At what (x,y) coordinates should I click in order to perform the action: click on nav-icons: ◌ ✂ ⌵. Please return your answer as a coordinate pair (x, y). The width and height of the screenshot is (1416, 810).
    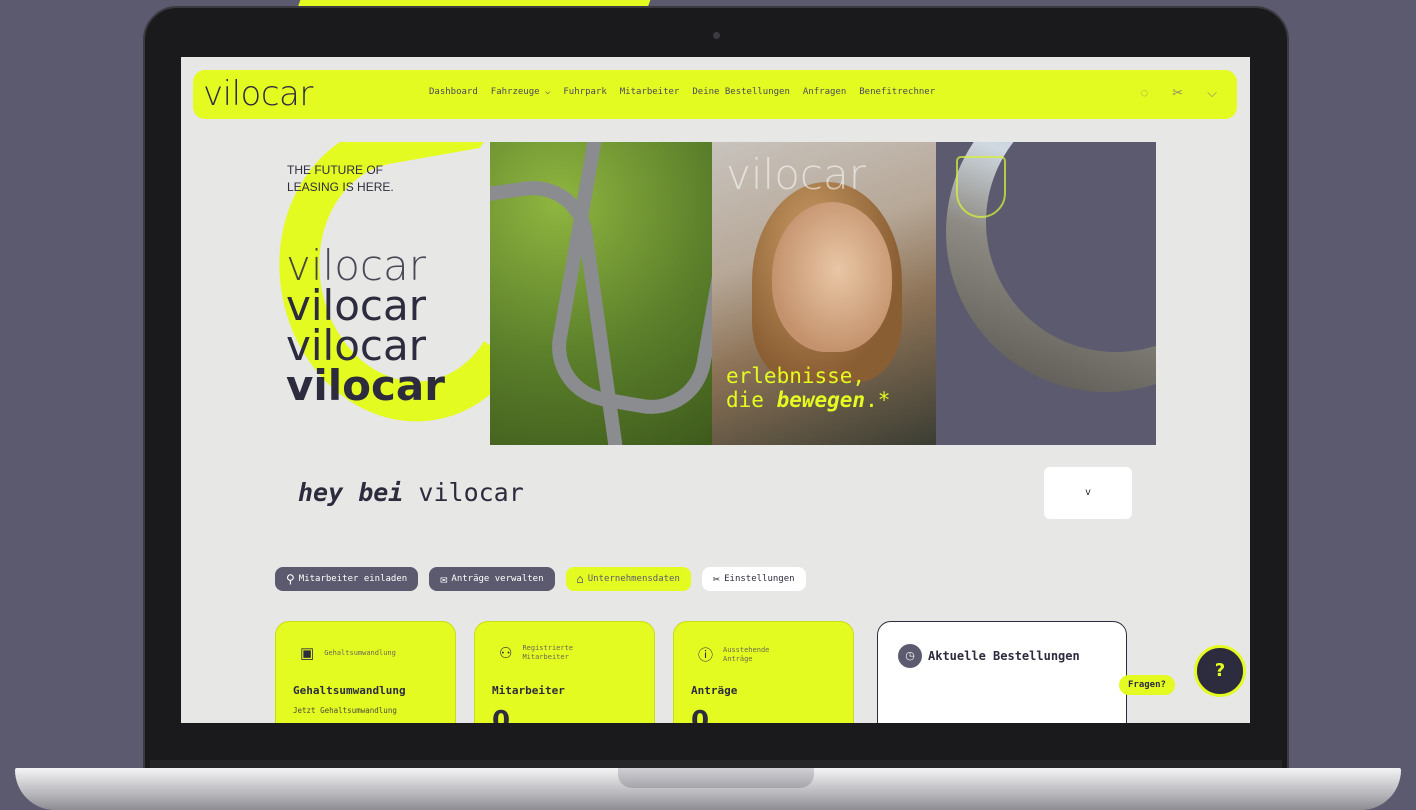
    Looking at the image, I should click on (1179, 93).